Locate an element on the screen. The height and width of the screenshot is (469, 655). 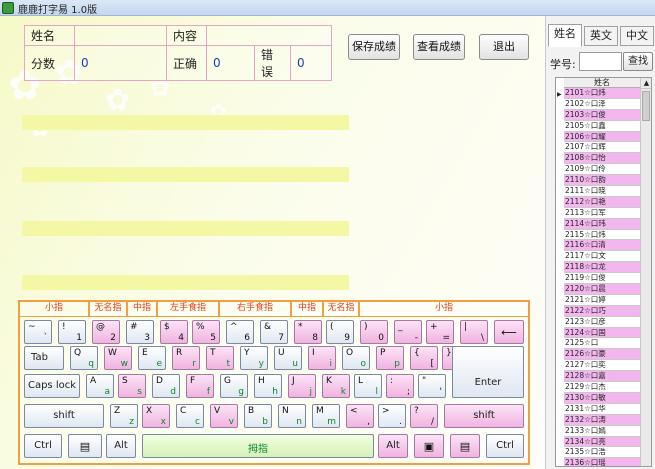
list-item: 2134☆口亮 is located at coordinates (602, 442).